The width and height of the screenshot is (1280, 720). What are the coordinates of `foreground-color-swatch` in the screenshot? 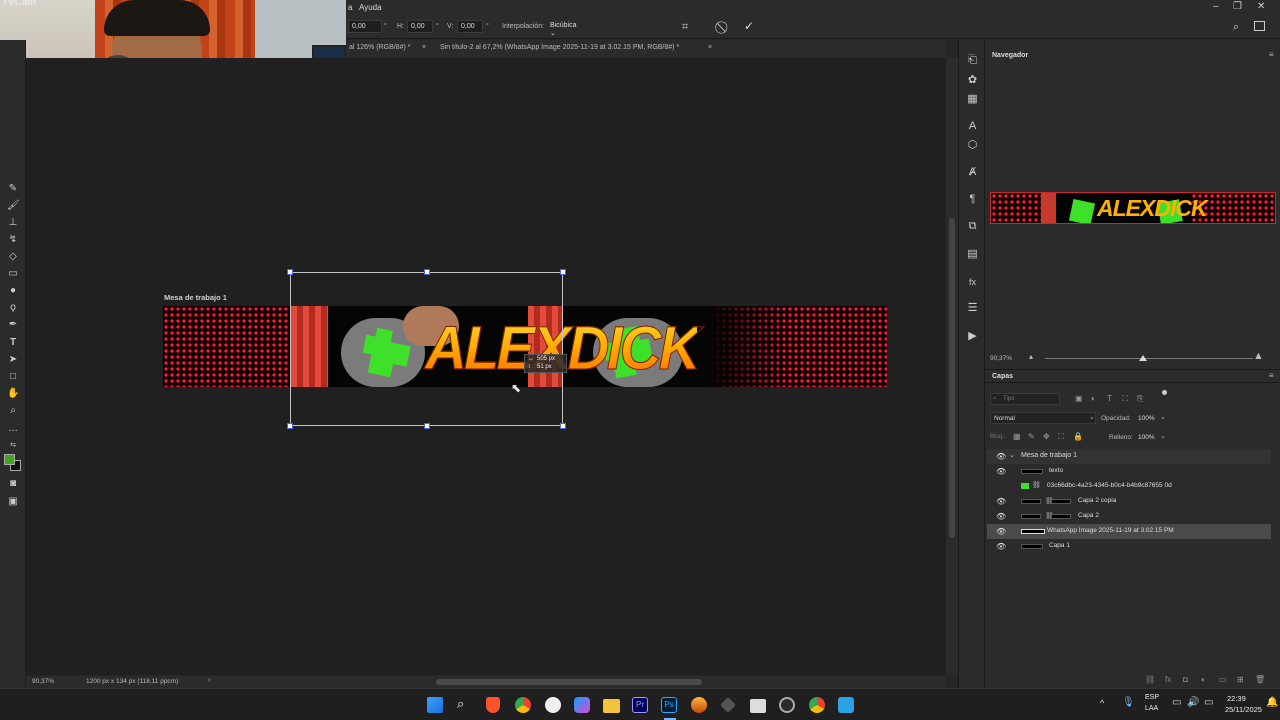 It's located at (9, 459).